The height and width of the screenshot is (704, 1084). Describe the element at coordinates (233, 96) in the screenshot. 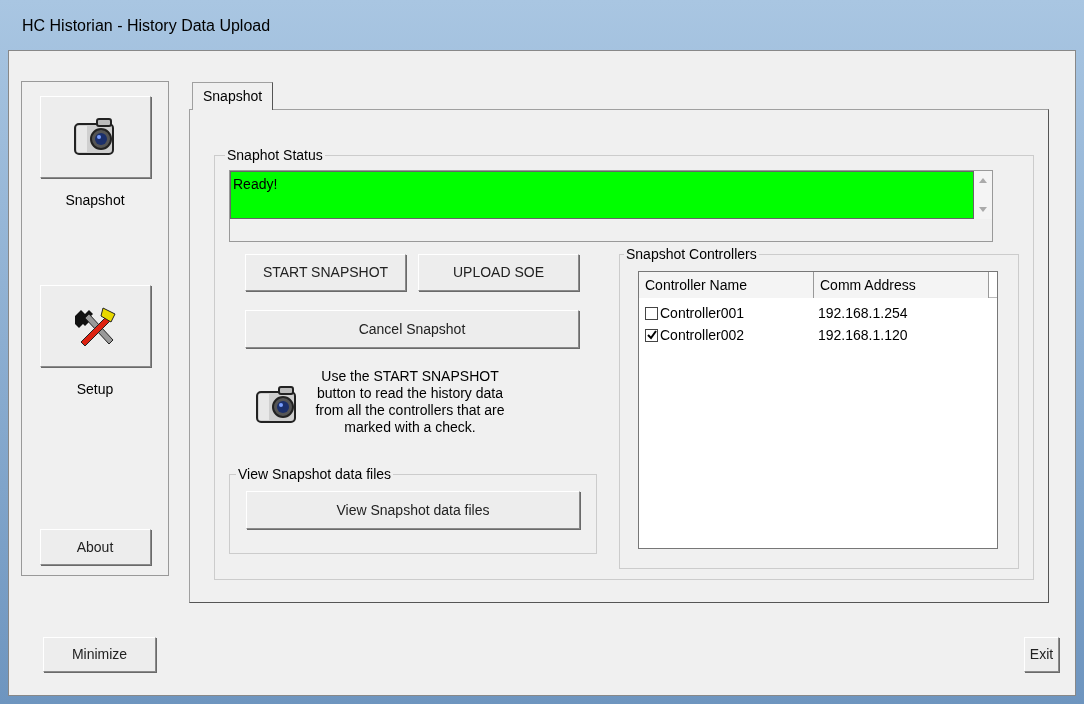

I see `tab: Snapshot` at that location.